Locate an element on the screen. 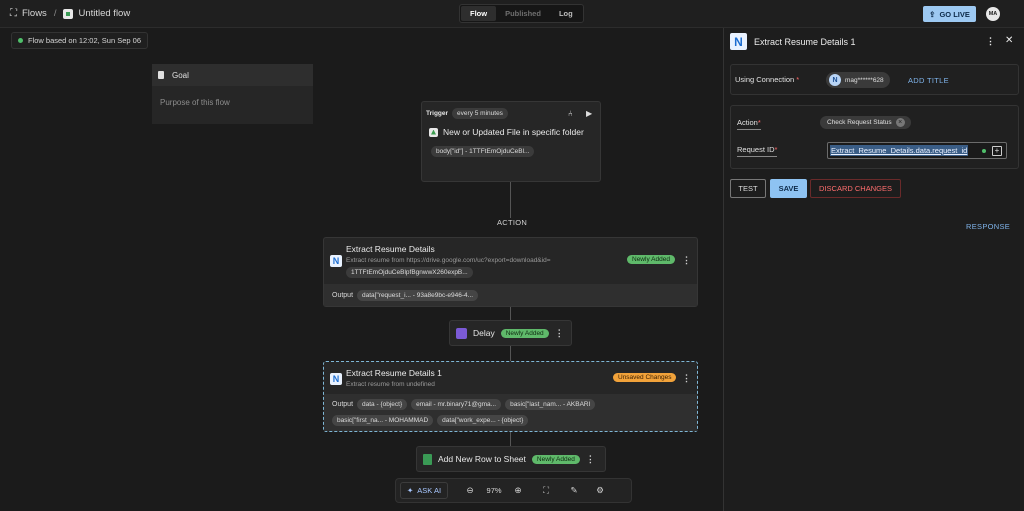 The width and height of the screenshot is (1024, 511). google-sheets-icon is located at coordinates (427, 459).